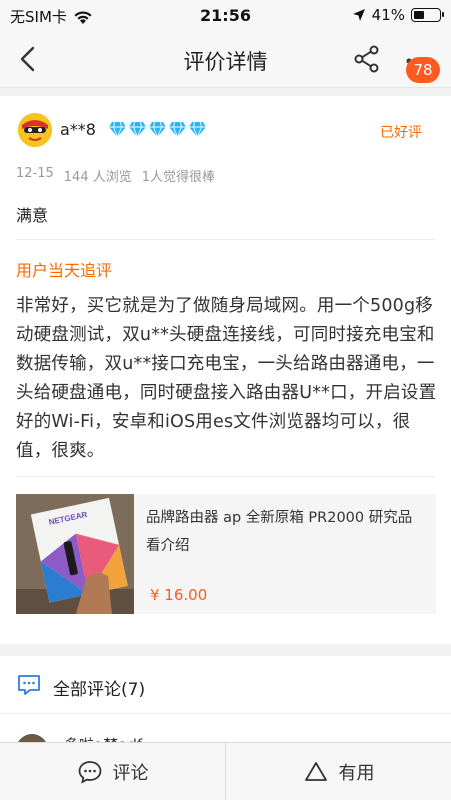 Image resolution: width=451 pixels, height=800 pixels. What do you see at coordinates (225, 15) in the screenshot?
I see `status-bar: 无SIM卡 21:56 41%` at bounding box center [225, 15].